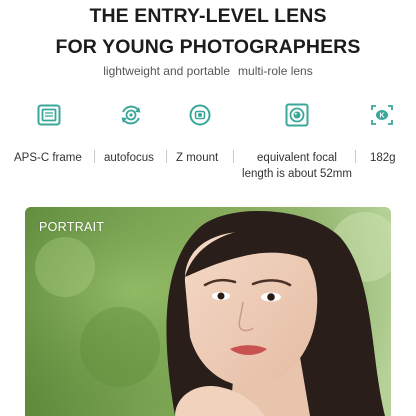 The width and height of the screenshot is (416, 416). What do you see at coordinates (197, 158) in the screenshot?
I see `spec-z-mount: Z mount` at bounding box center [197, 158].